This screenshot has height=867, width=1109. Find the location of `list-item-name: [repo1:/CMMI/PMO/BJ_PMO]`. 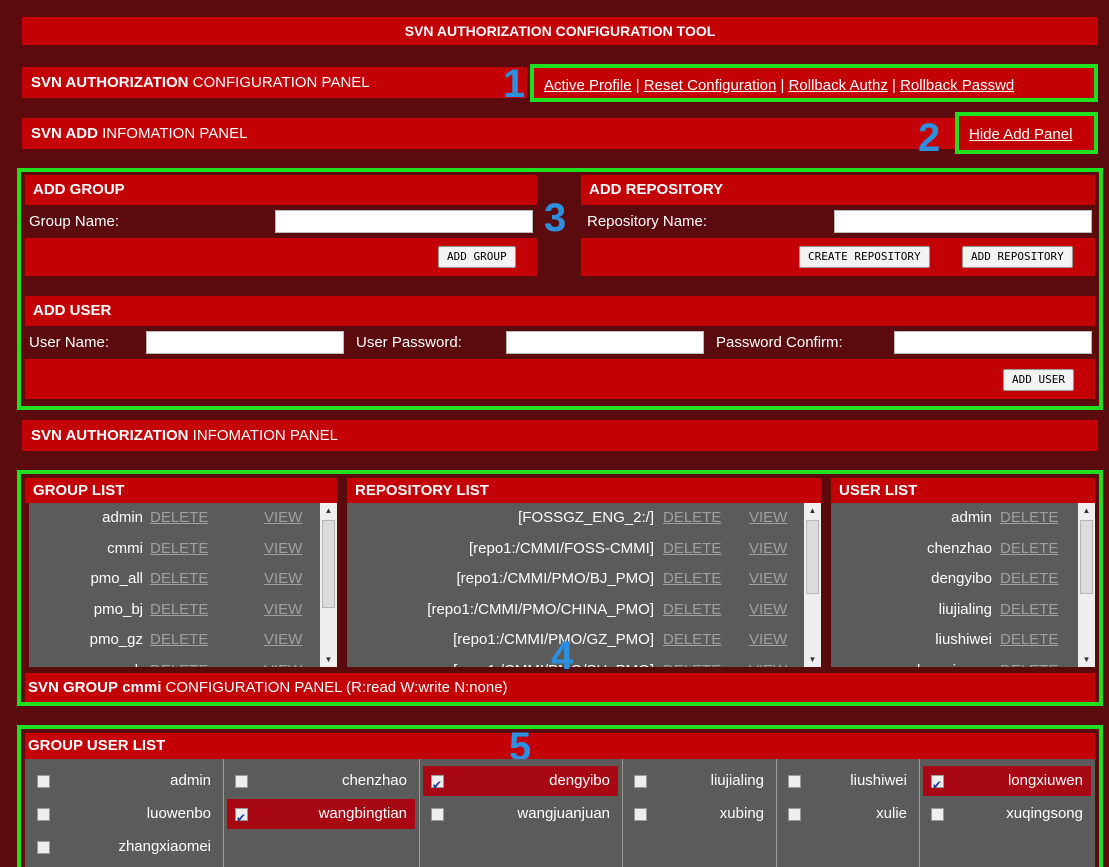

list-item-name: [repo1:/CMMI/PMO/BJ_PMO] is located at coordinates (555, 578).